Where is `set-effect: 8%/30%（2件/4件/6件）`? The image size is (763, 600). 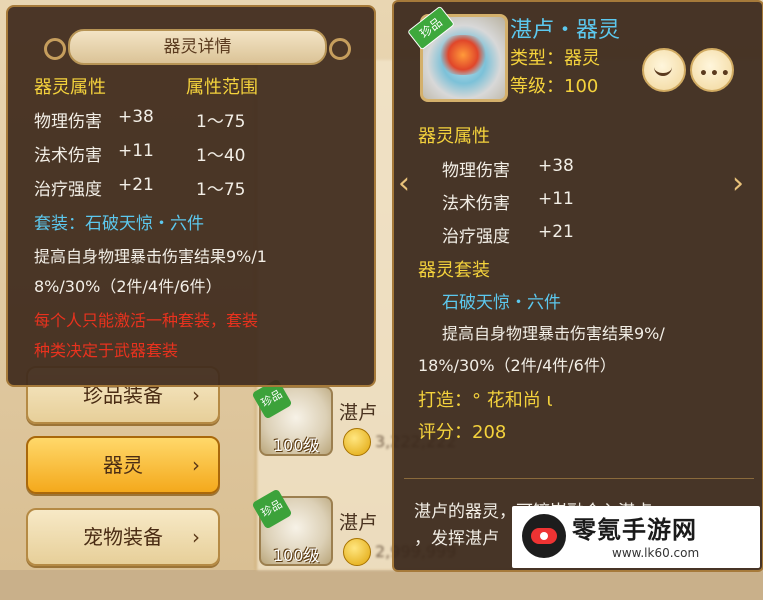
set-effect: 8%/30%（2件/4件/6件） is located at coordinates (128, 286).